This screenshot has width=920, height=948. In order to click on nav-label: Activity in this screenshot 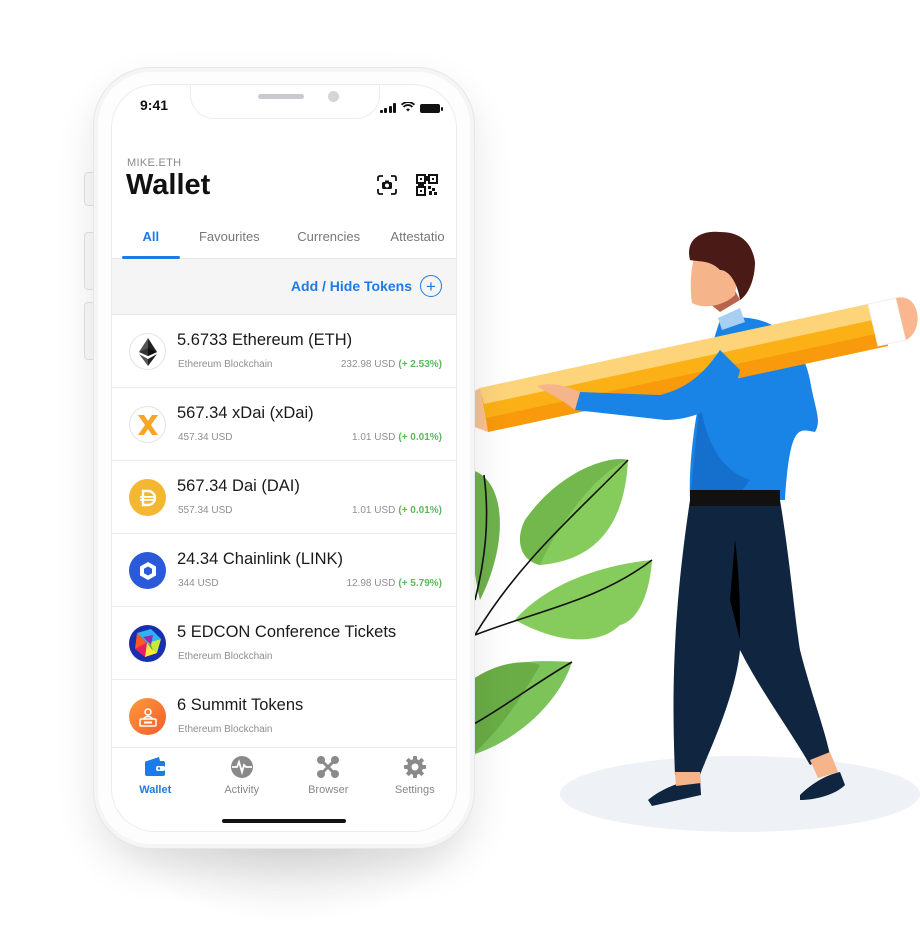, I will do `click(242, 790)`.